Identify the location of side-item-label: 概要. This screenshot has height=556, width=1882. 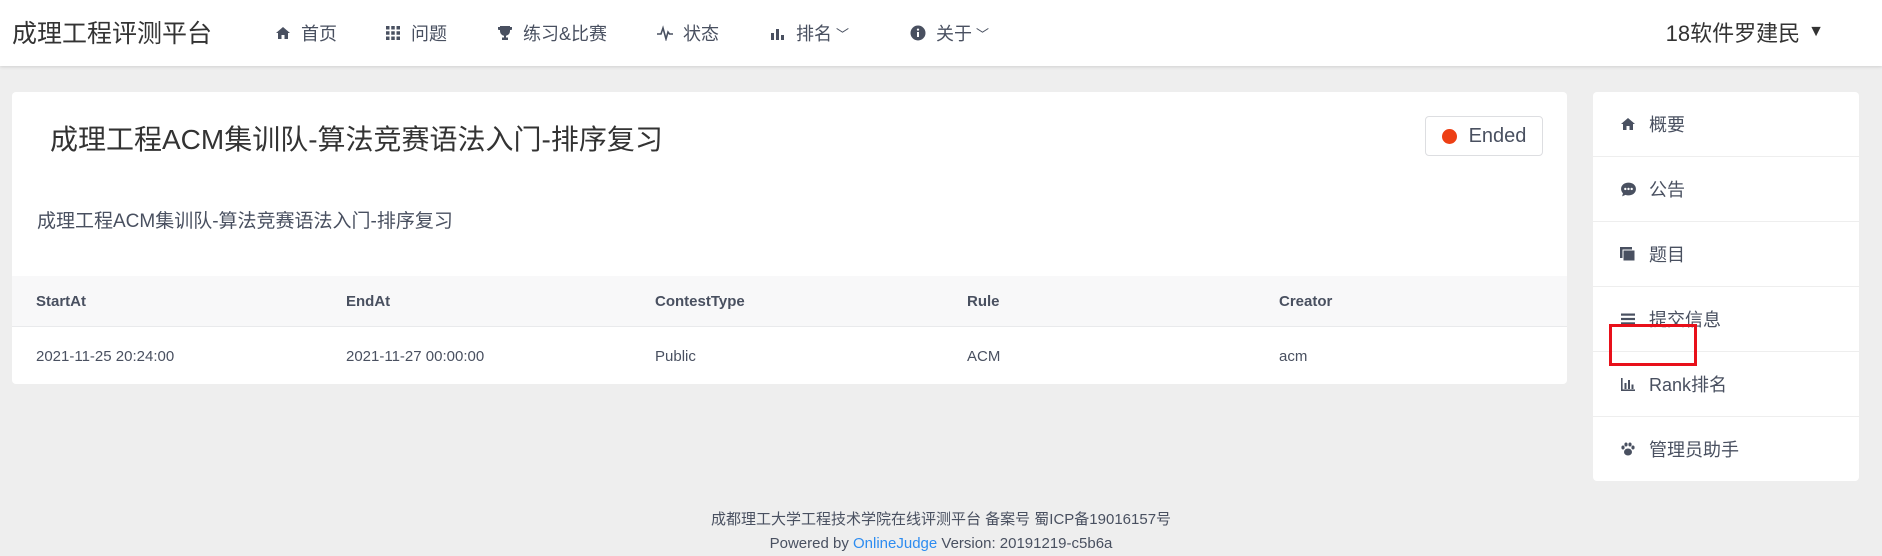
(1667, 125).